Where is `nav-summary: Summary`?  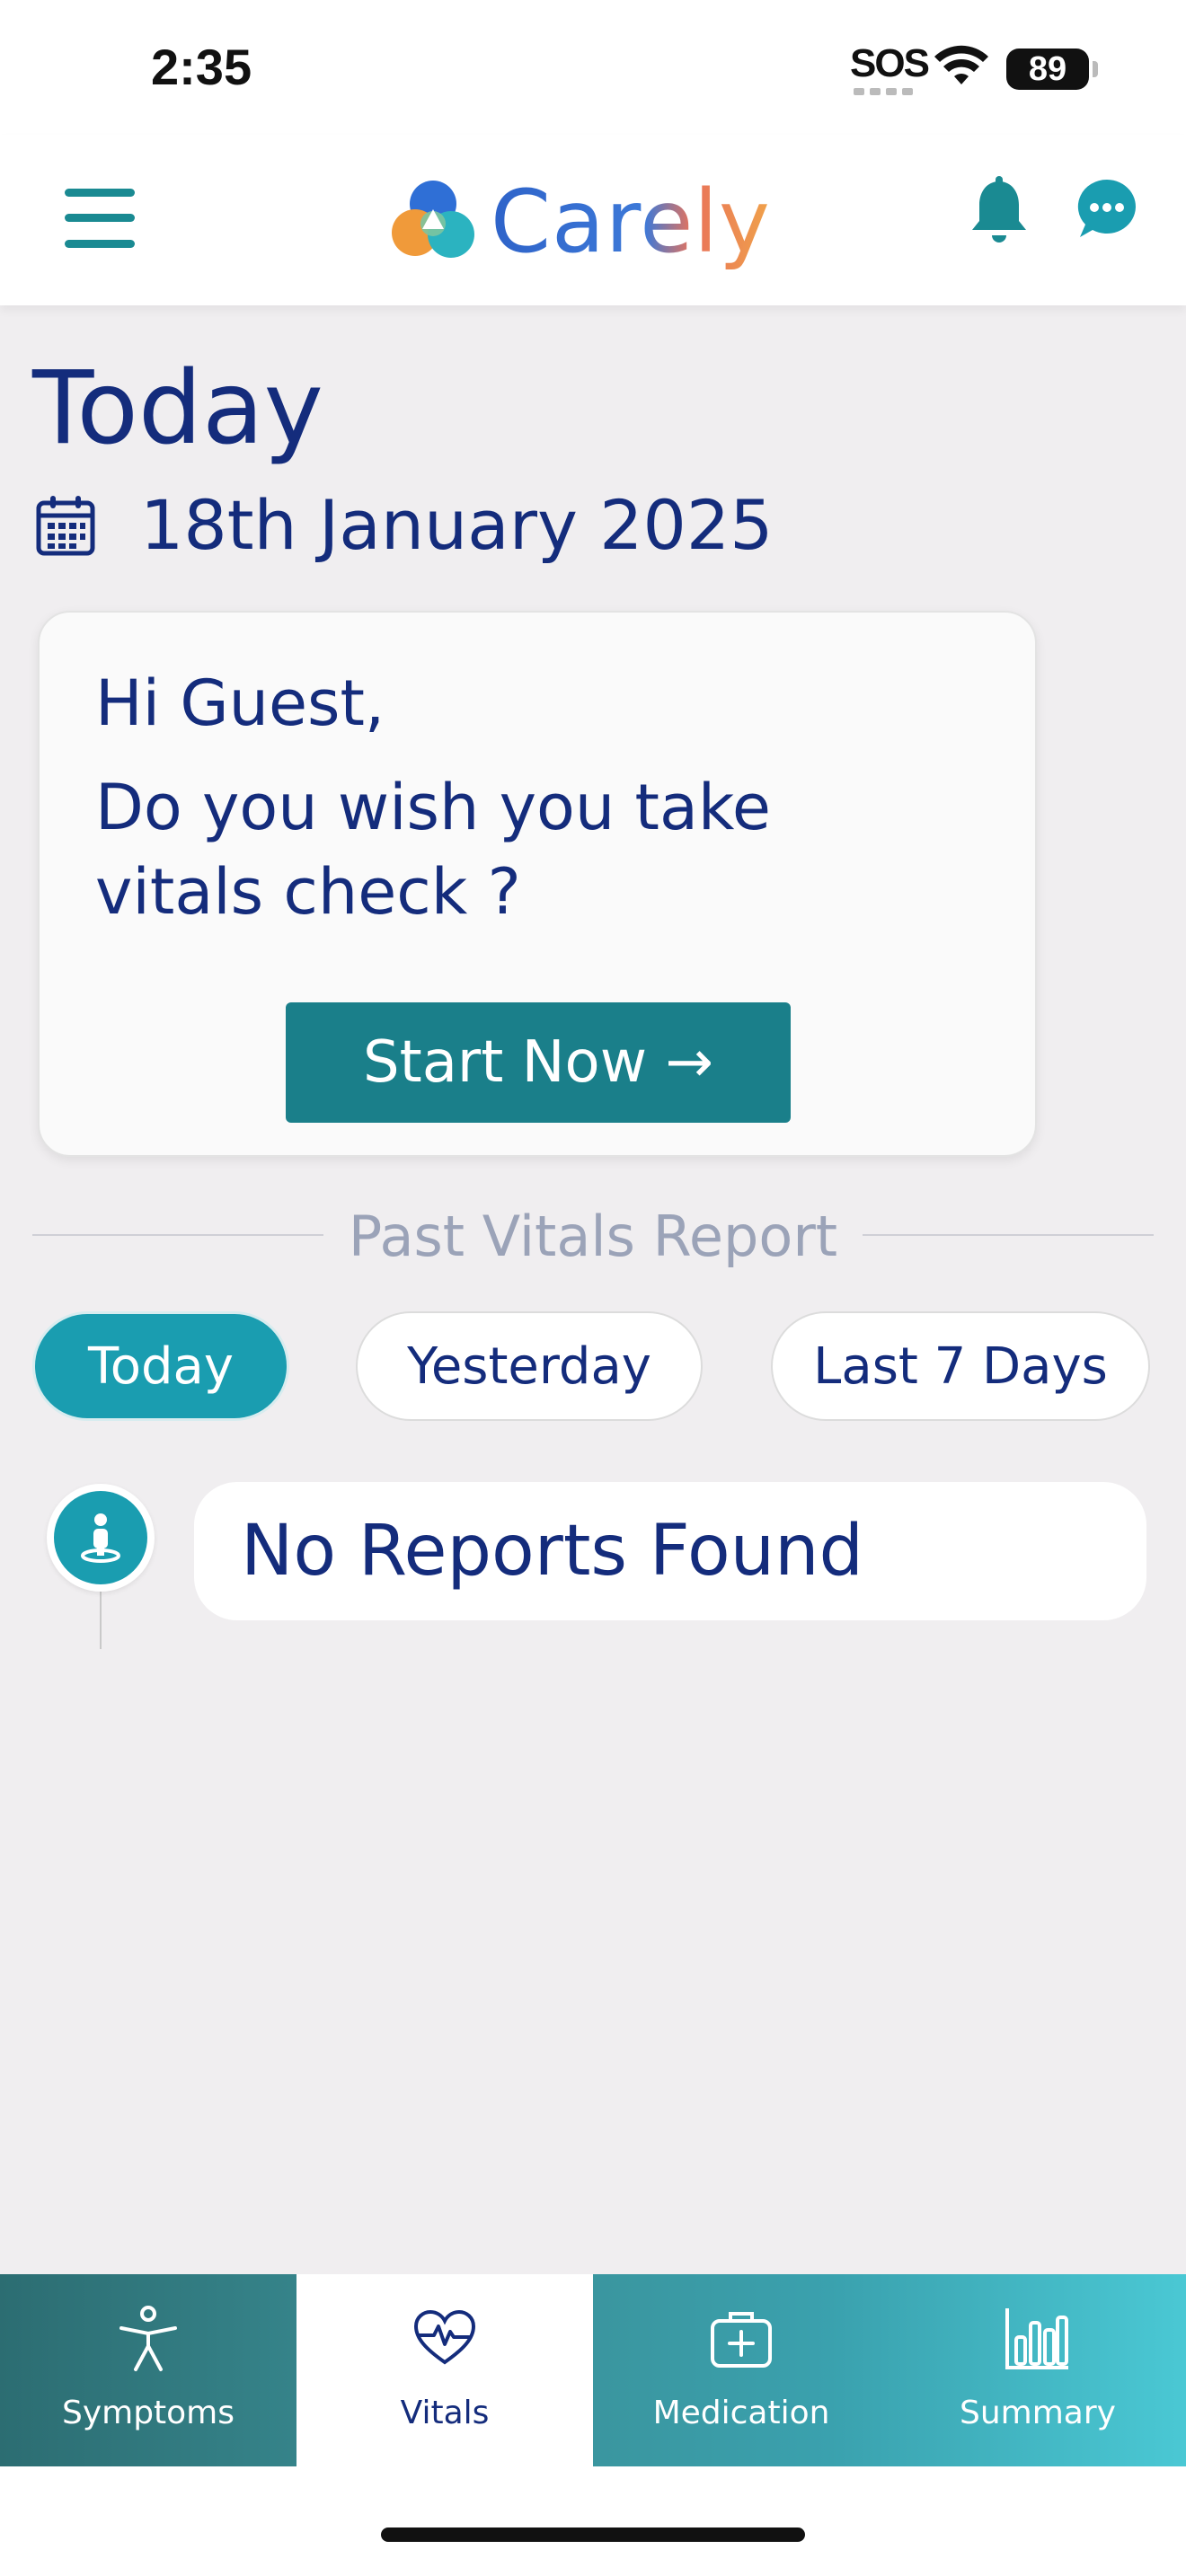 nav-summary: Summary is located at coordinates (1038, 2370).